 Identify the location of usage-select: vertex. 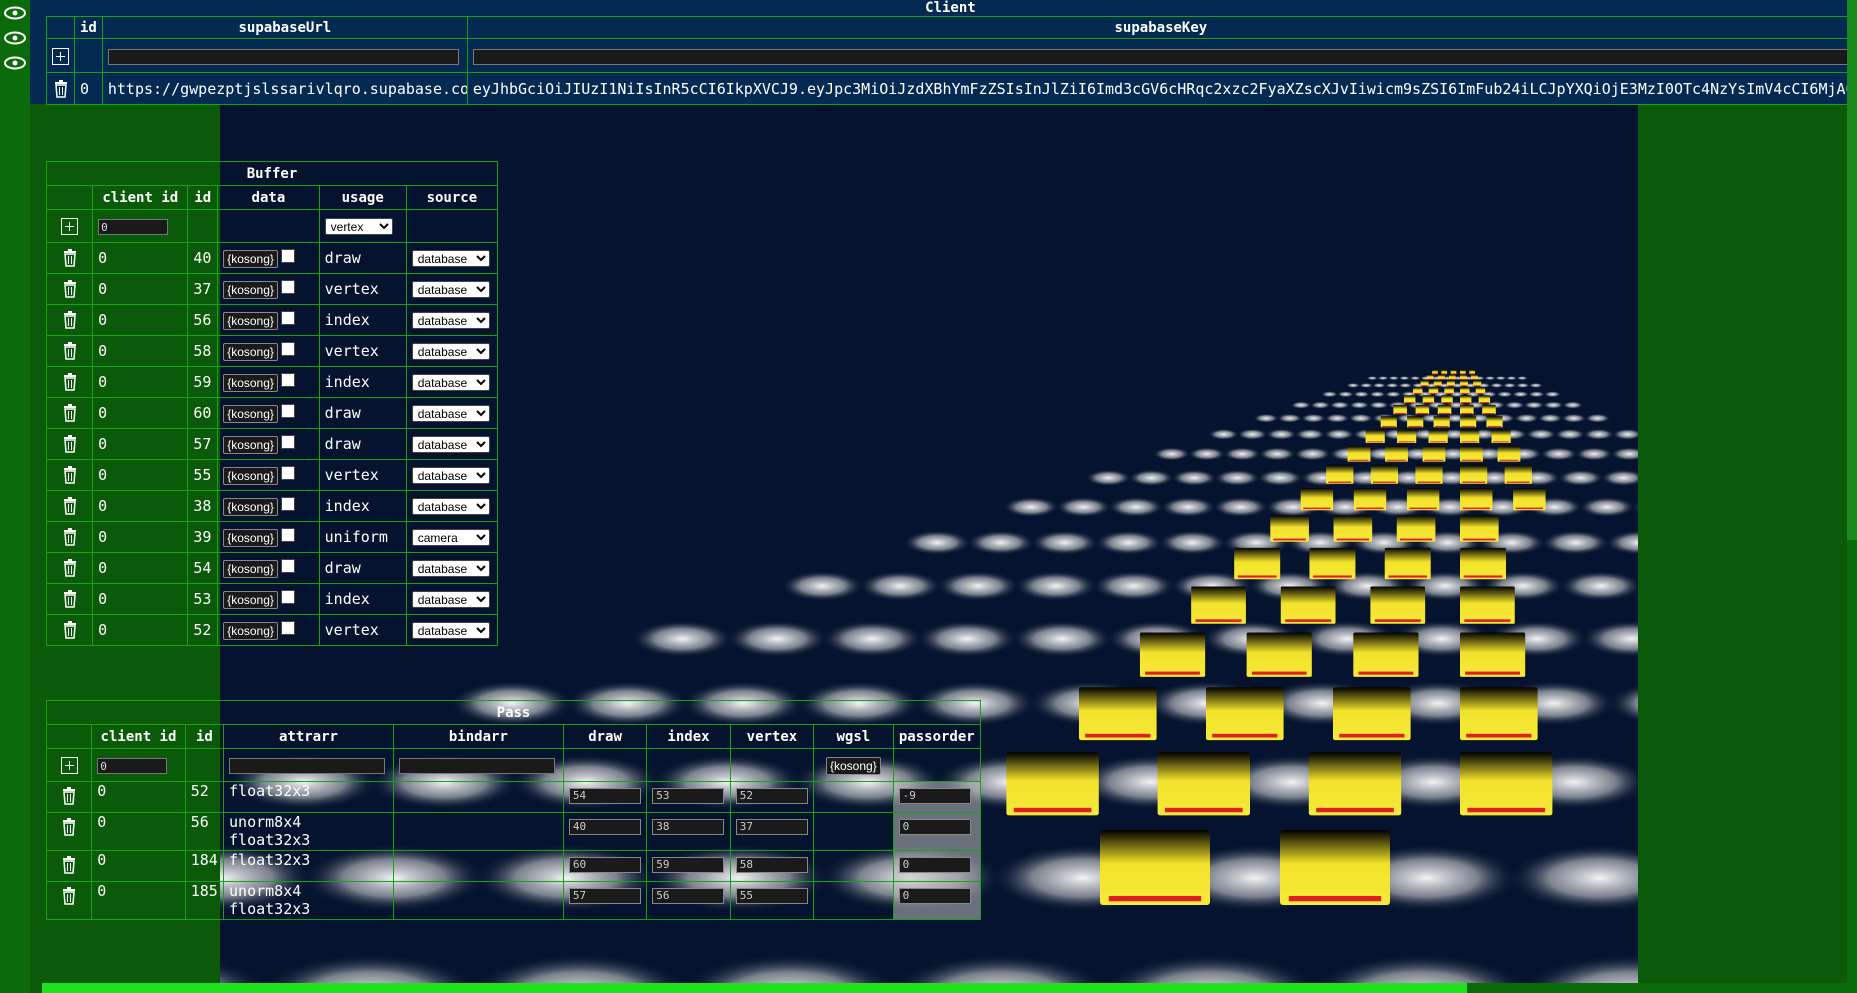
(358, 226).